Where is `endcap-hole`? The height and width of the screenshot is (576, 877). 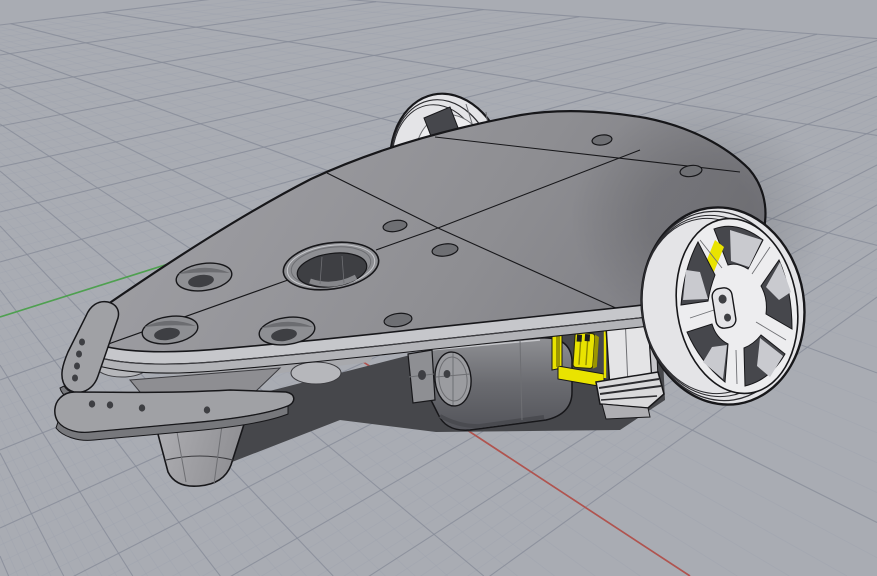
endcap-hole is located at coordinates (447, 374).